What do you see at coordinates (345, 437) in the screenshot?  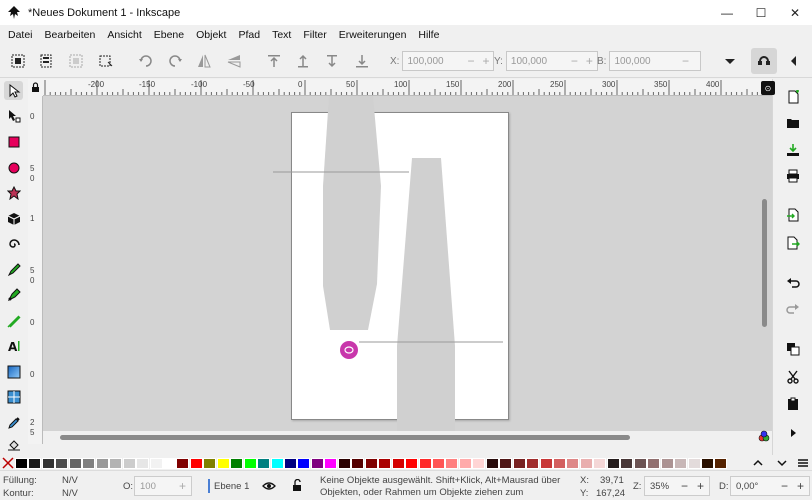 I see `horizontal-scroll-thumb` at bounding box center [345, 437].